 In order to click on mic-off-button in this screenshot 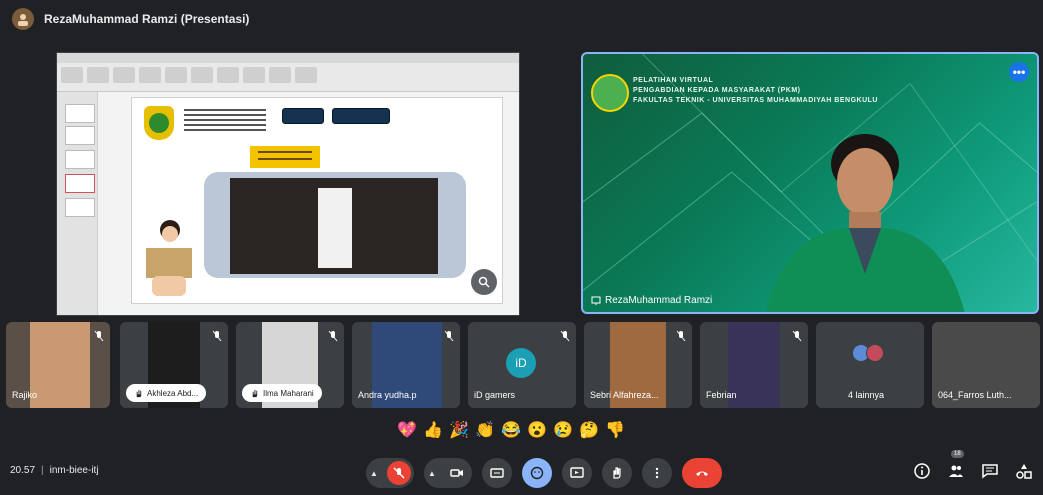, I will do `click(399, 473)`.